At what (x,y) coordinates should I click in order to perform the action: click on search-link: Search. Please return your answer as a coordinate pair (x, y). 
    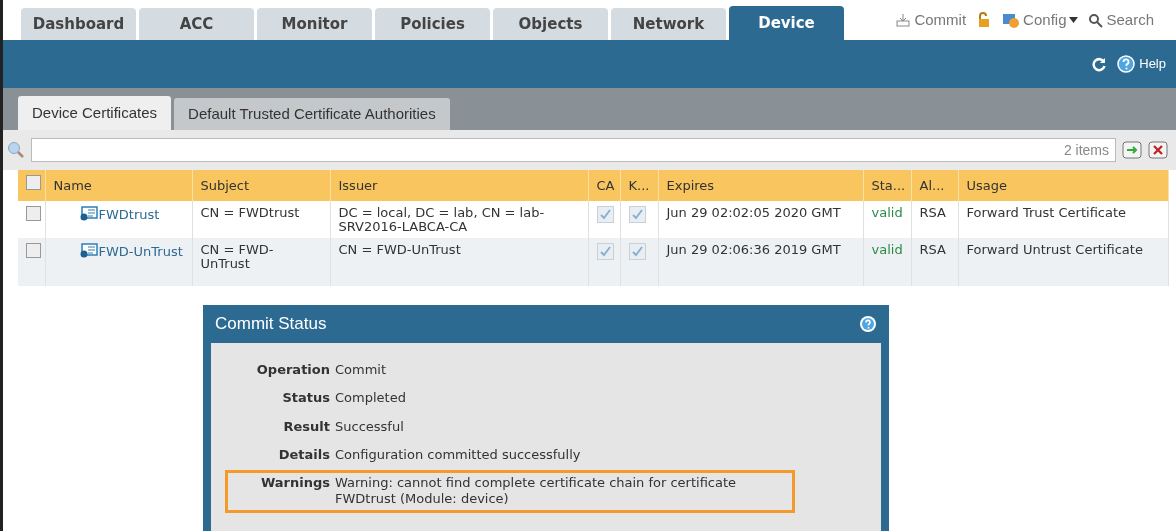
    Looking at the image, I should click on (1121, 20).